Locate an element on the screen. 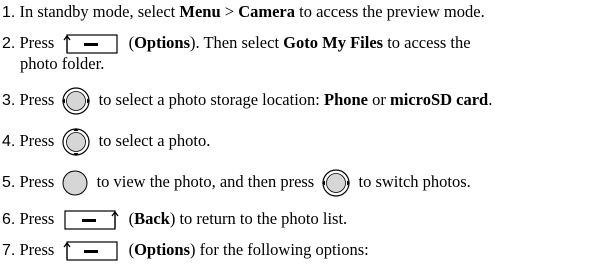 The width and height of the screenshot is (607, 278). step-number: 3. is located at coordinates (9, 100).